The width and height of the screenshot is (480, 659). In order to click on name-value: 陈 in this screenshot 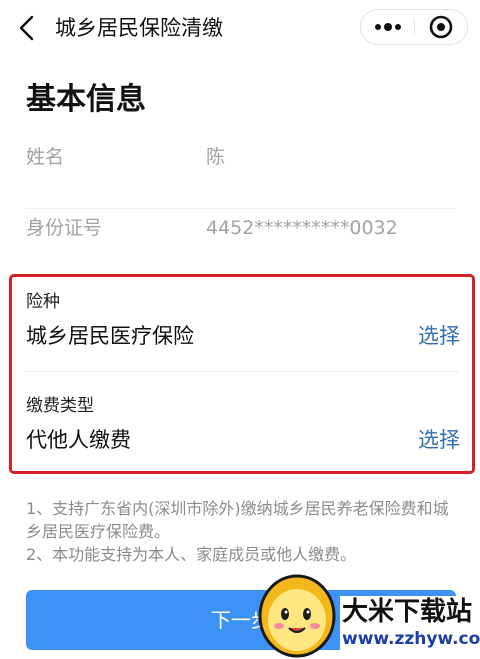, I will do `click(216, 157)`.